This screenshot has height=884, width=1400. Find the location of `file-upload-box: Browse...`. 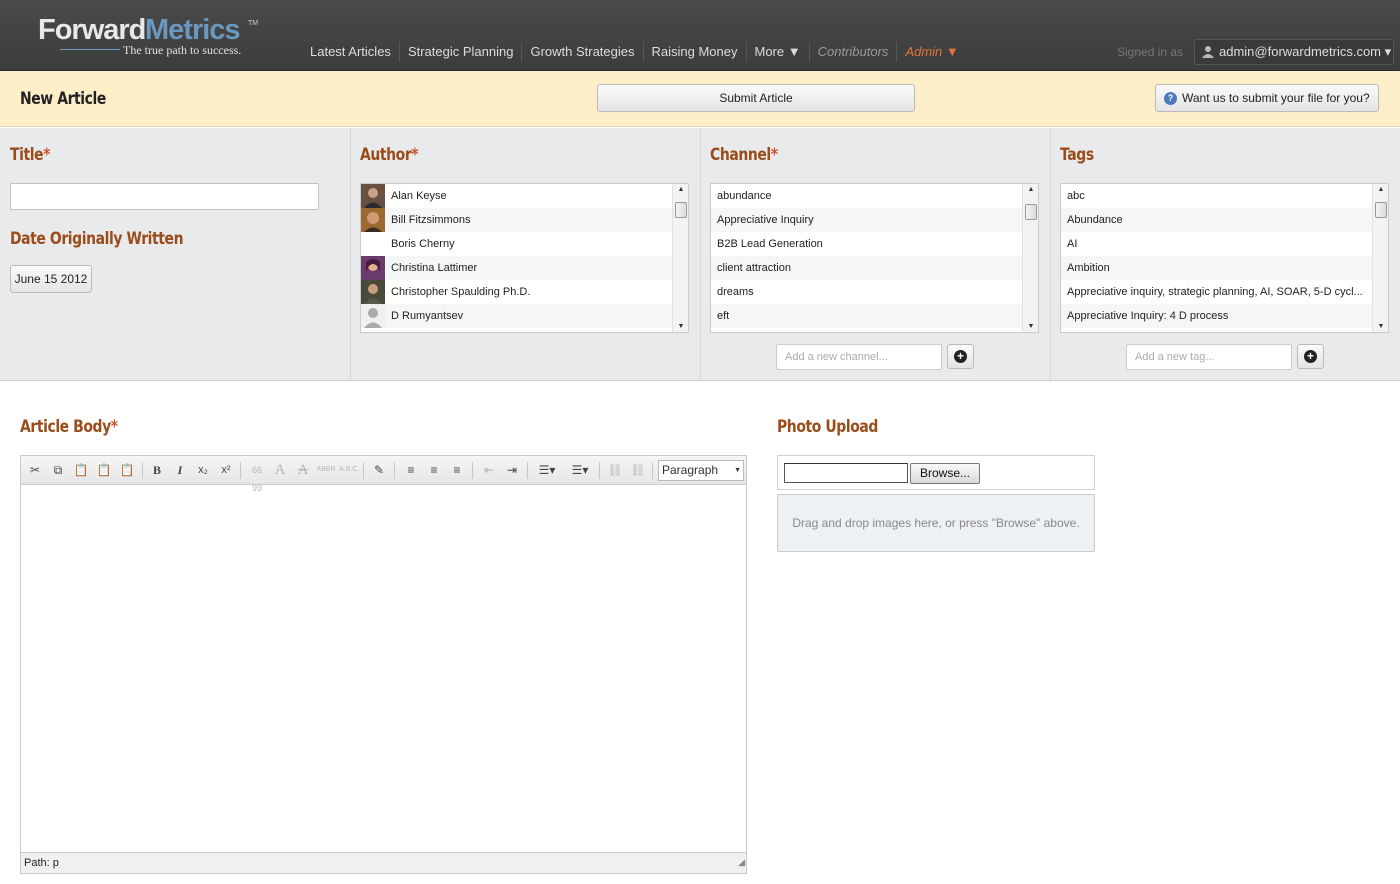

file-upload-box: Browse... is located at coordinates (936, 472).